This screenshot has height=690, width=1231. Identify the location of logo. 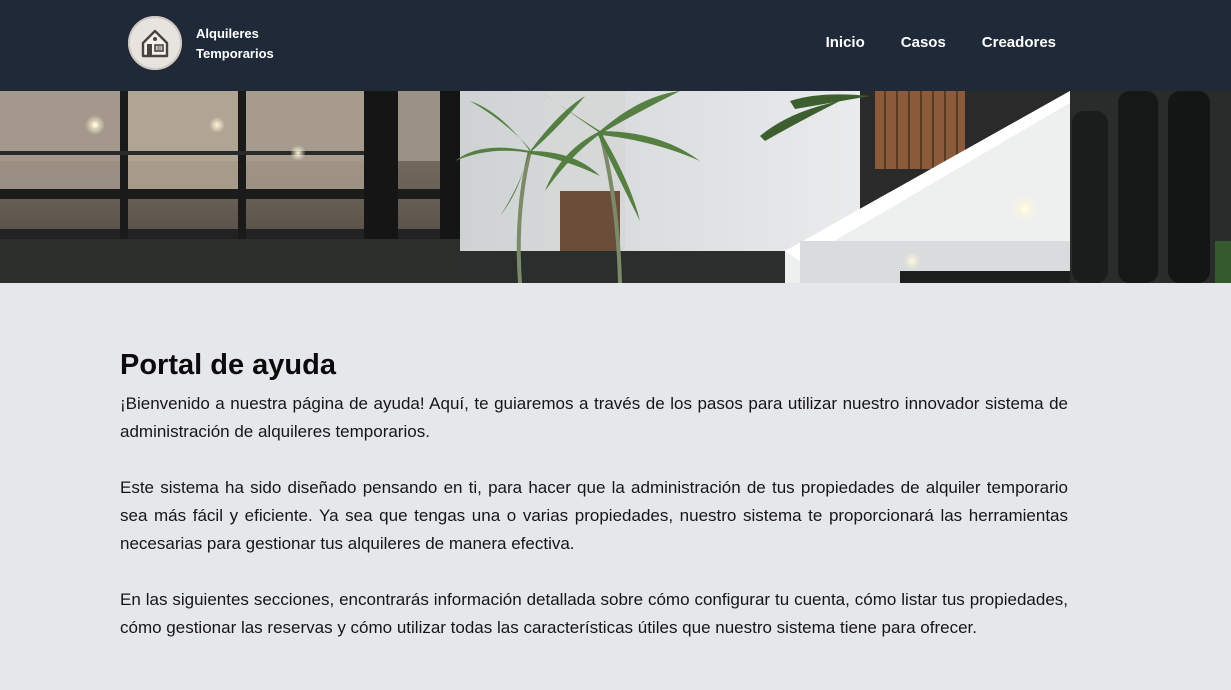
(155, 43).